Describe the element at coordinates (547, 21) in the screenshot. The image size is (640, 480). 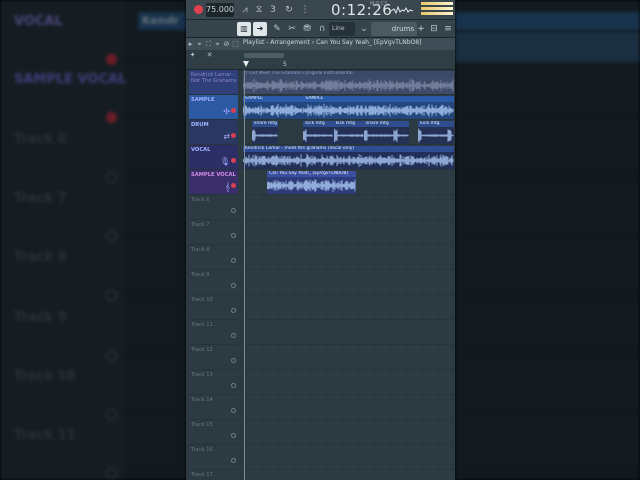
I see `background-clip-bar` at that location.